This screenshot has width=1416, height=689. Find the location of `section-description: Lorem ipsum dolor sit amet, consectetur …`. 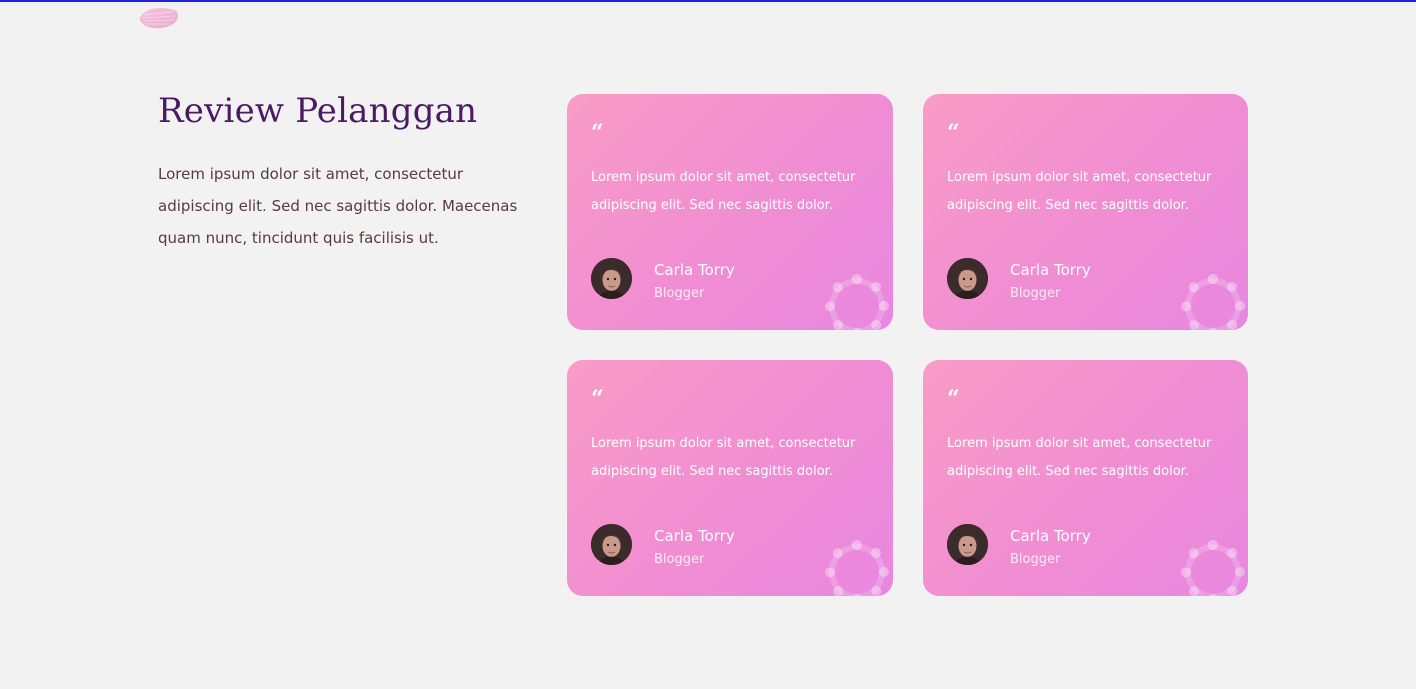

section-description: Lorem ipsum dolor sit amet, consectetur … is located at coordinates (338, 206).